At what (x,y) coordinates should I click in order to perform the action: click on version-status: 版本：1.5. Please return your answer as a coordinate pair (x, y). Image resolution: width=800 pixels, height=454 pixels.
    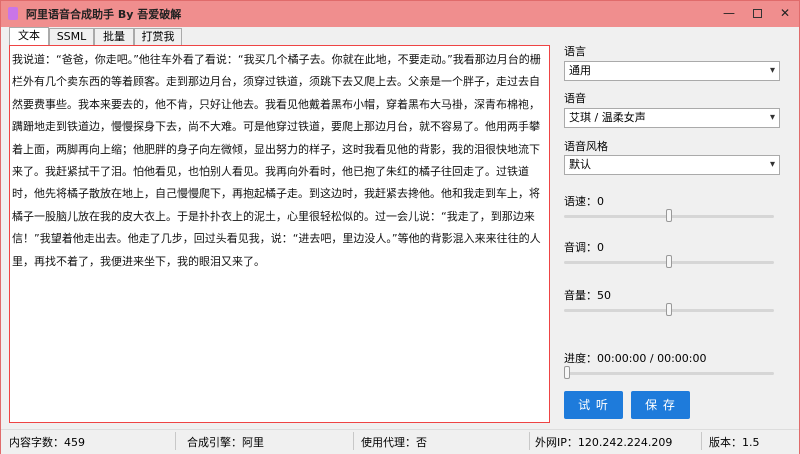
    Looking at the image, I should click on (734, 442).